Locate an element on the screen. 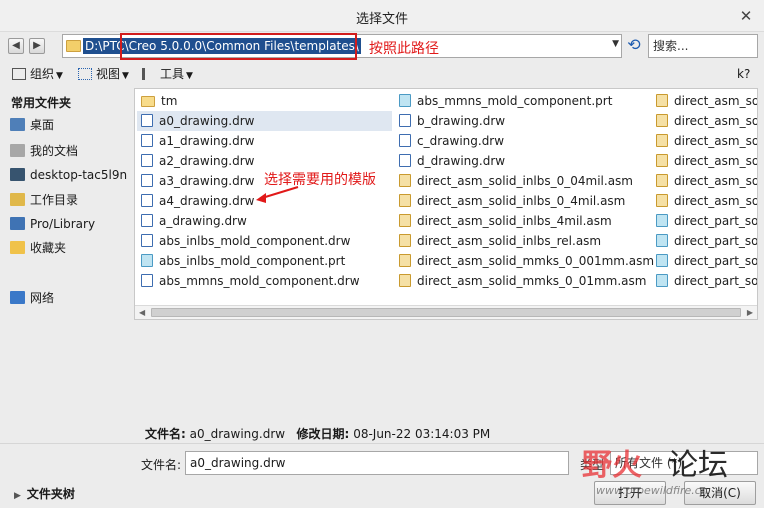 The width and height of the screenshot is (764, 508). sidebar-item: Pro/Library is located at coordinates (52, 224).